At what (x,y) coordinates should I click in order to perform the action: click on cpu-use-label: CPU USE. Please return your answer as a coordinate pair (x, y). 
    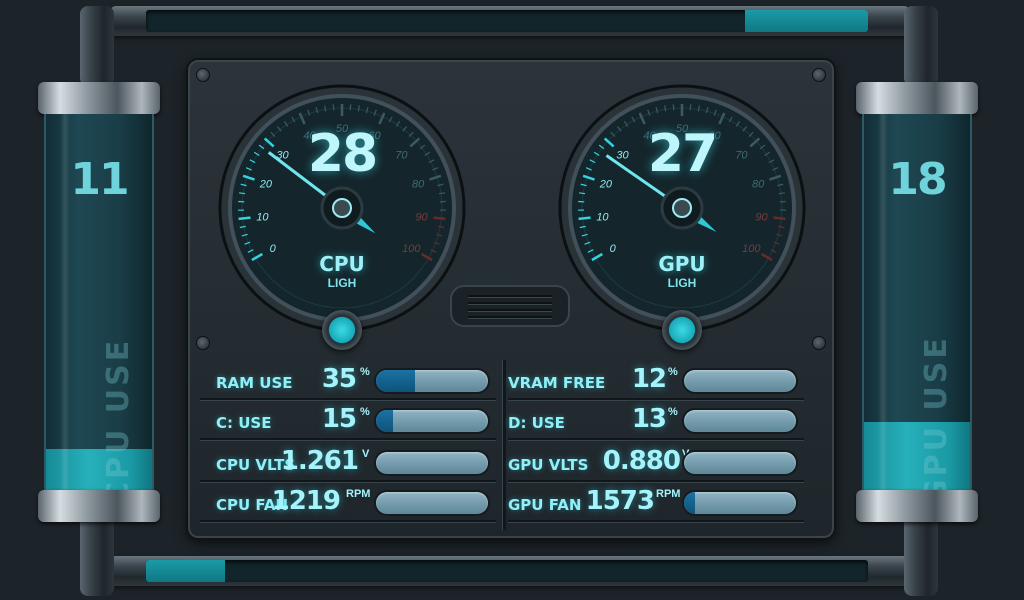
    Looking at the image, I should click on (118, 413).